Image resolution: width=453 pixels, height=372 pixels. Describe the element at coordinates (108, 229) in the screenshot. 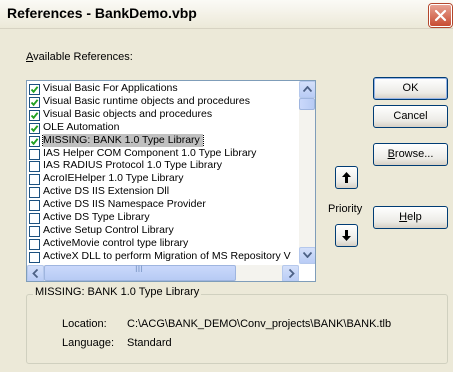

I see `reference-label: Active Setup Control Library` at that location.